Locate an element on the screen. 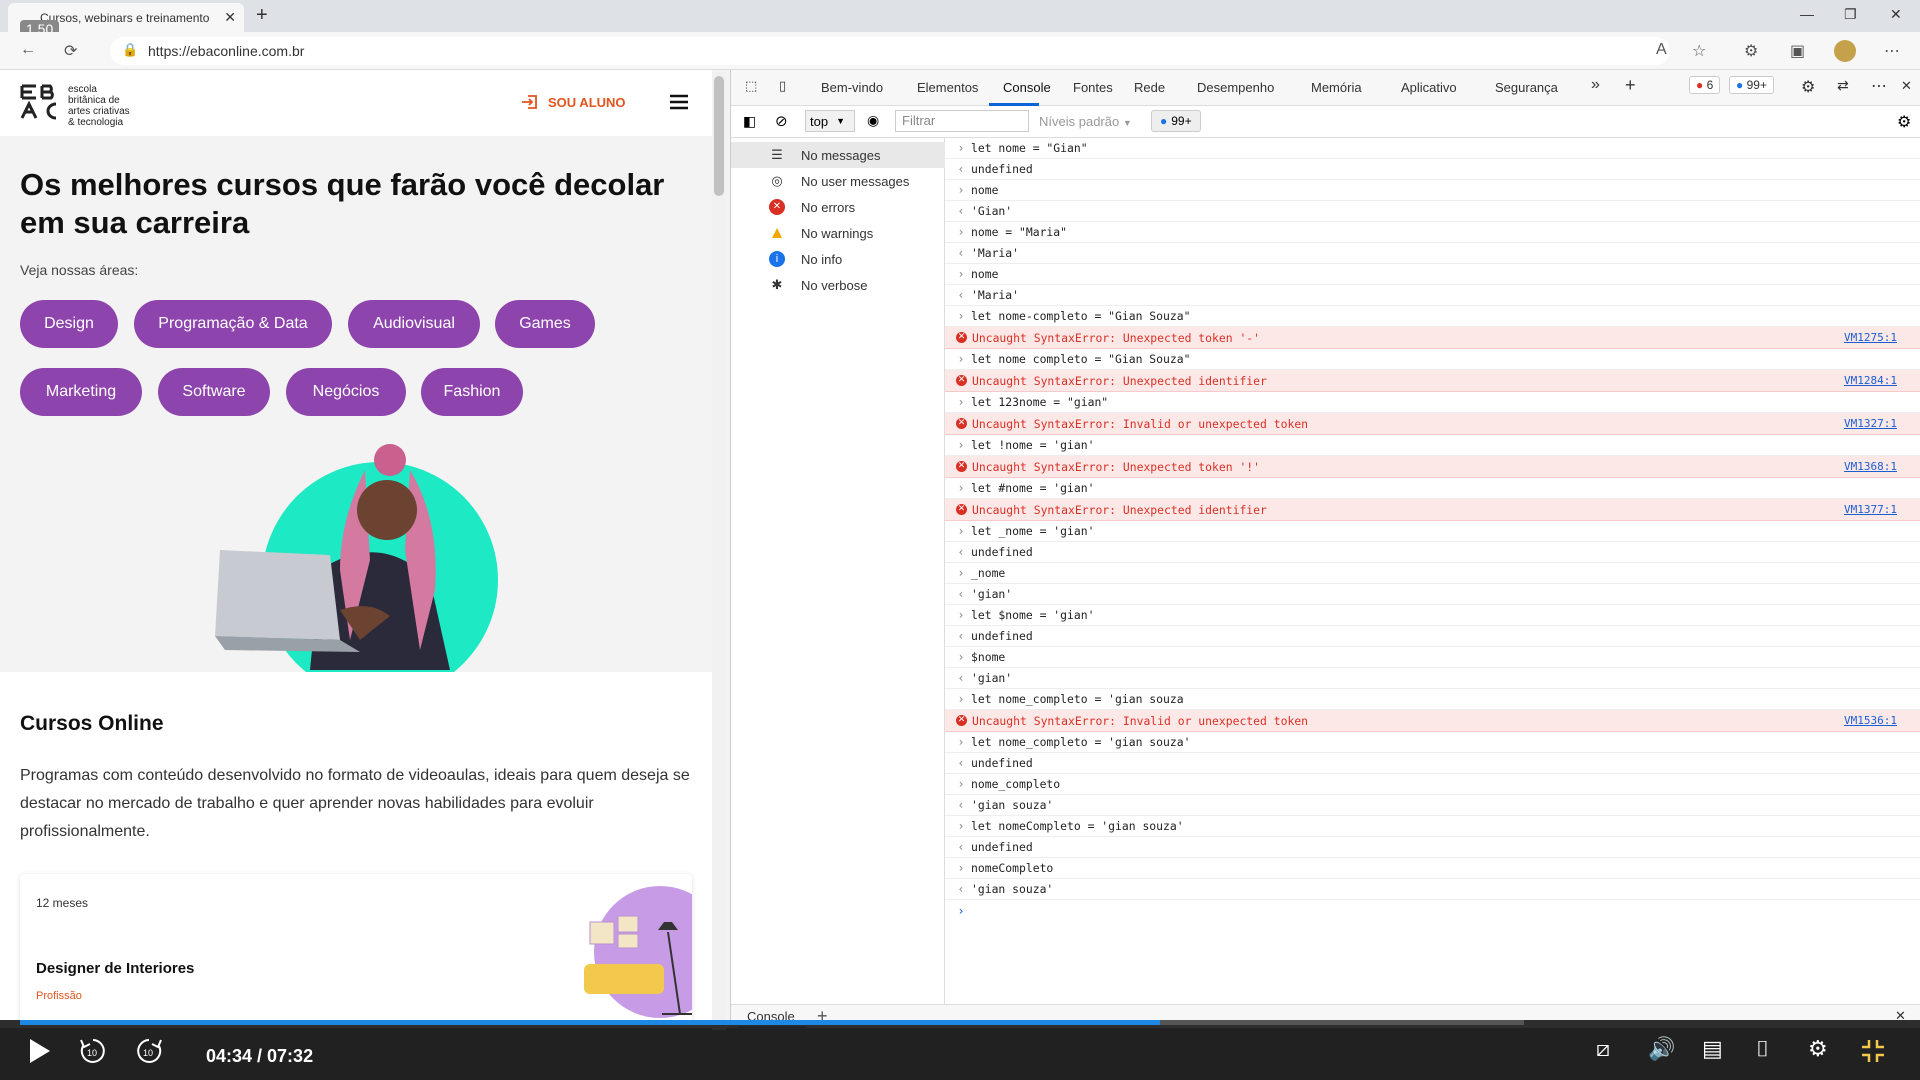  settings-hd-icon: ⚙ is located at coordinates (1818, 1049).